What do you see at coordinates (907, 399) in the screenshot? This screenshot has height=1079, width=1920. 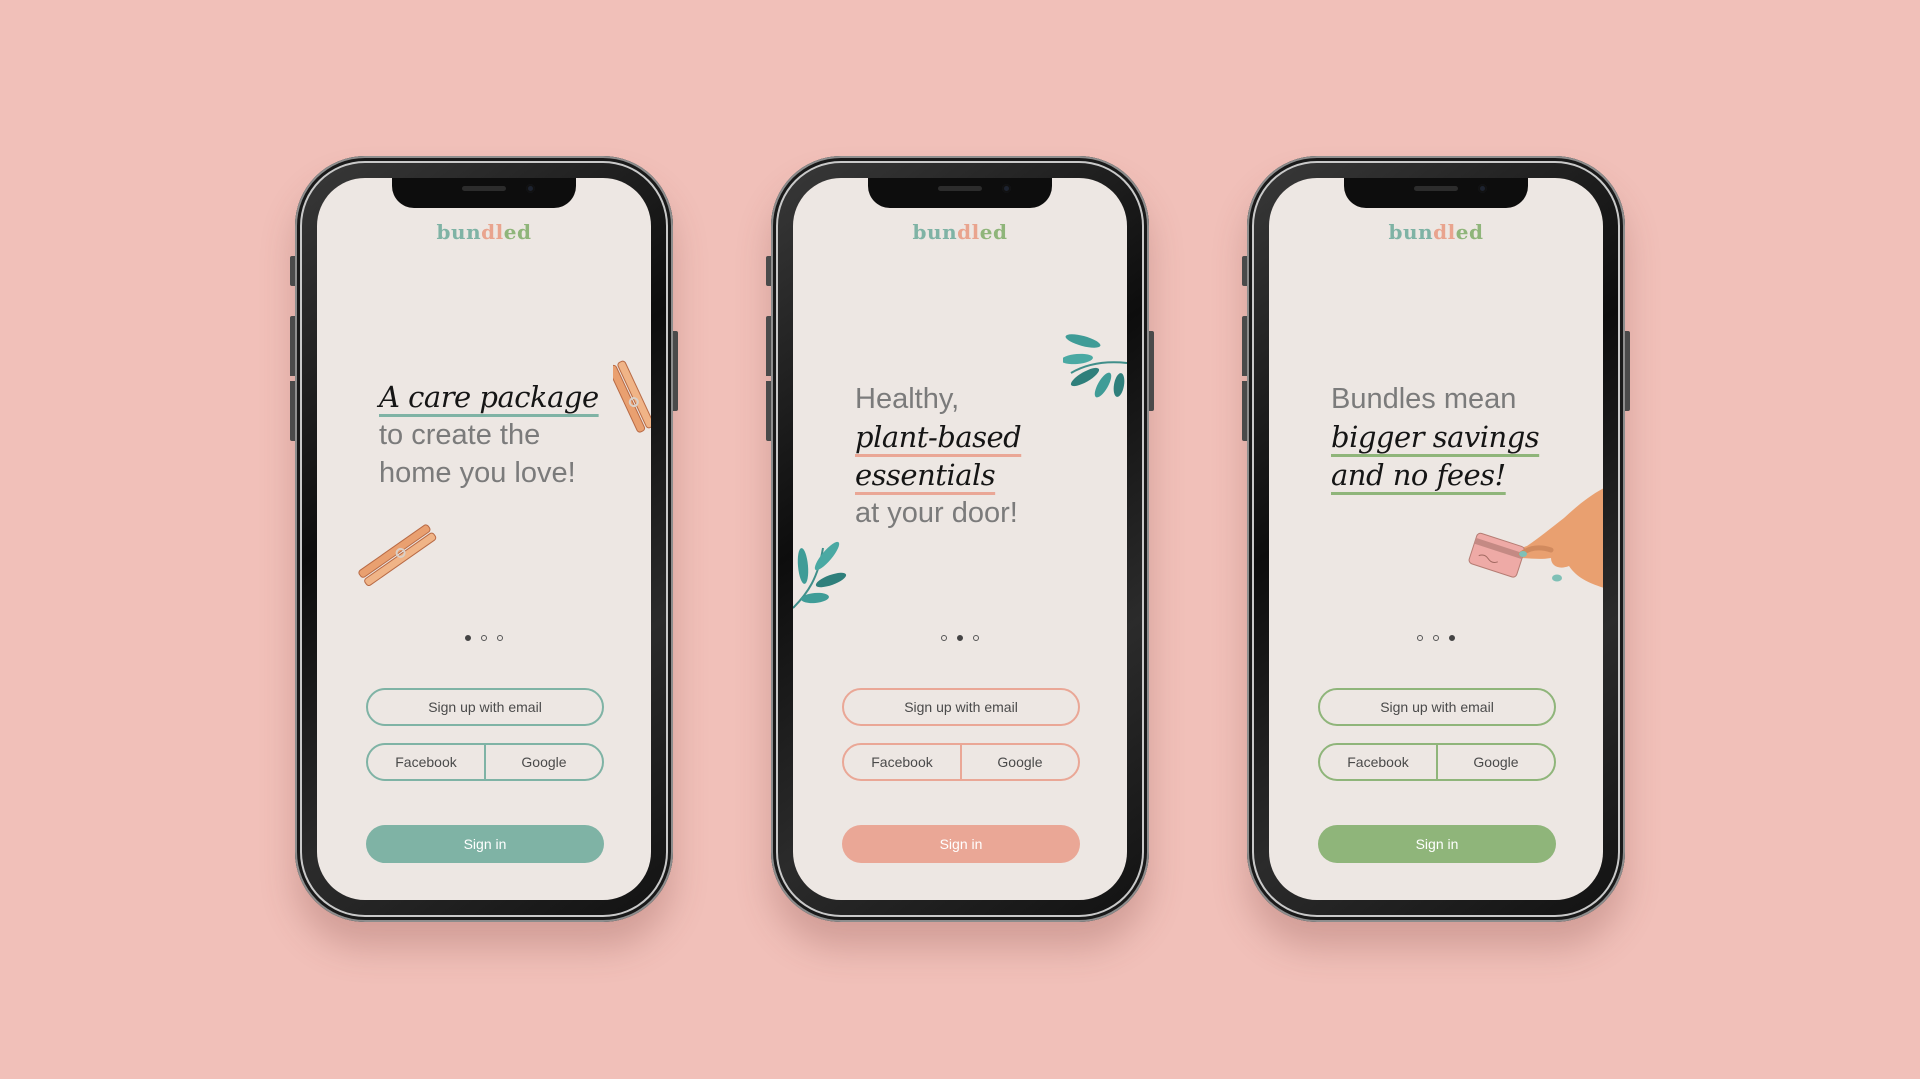 I see `headline-line: Healthy,` at bounding box center [907, 399].